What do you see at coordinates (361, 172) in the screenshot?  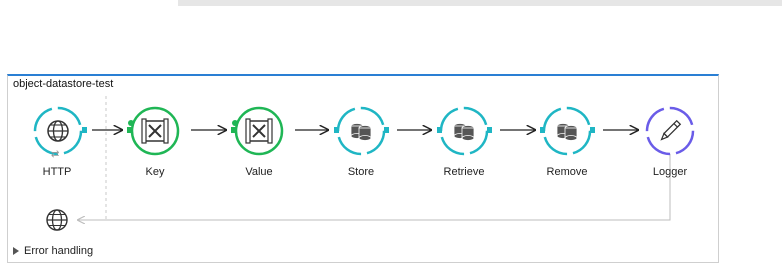 I see `node-label-store: Store` at bounding box center [361, 172].